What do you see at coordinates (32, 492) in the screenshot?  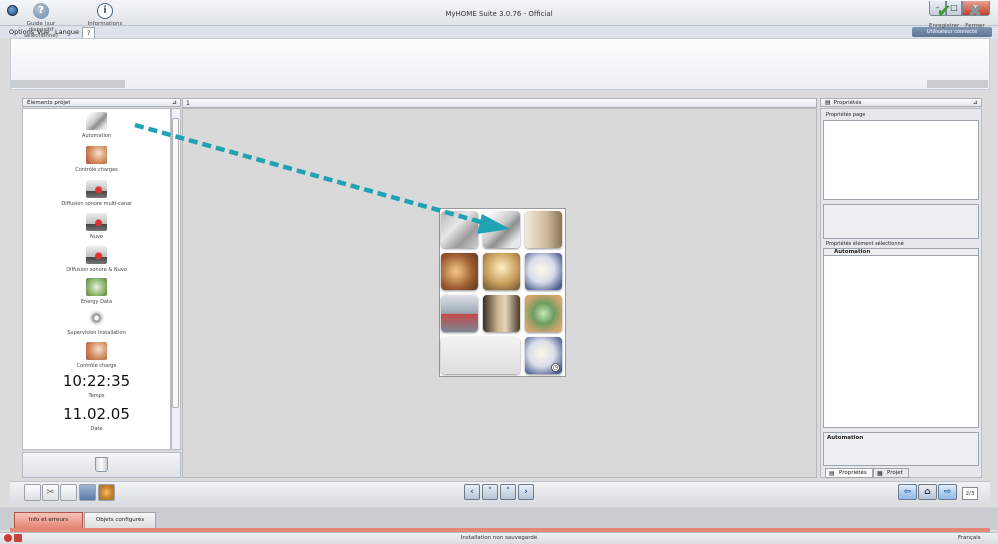 I see `new-page-icon` at bounding box center [32, 492].